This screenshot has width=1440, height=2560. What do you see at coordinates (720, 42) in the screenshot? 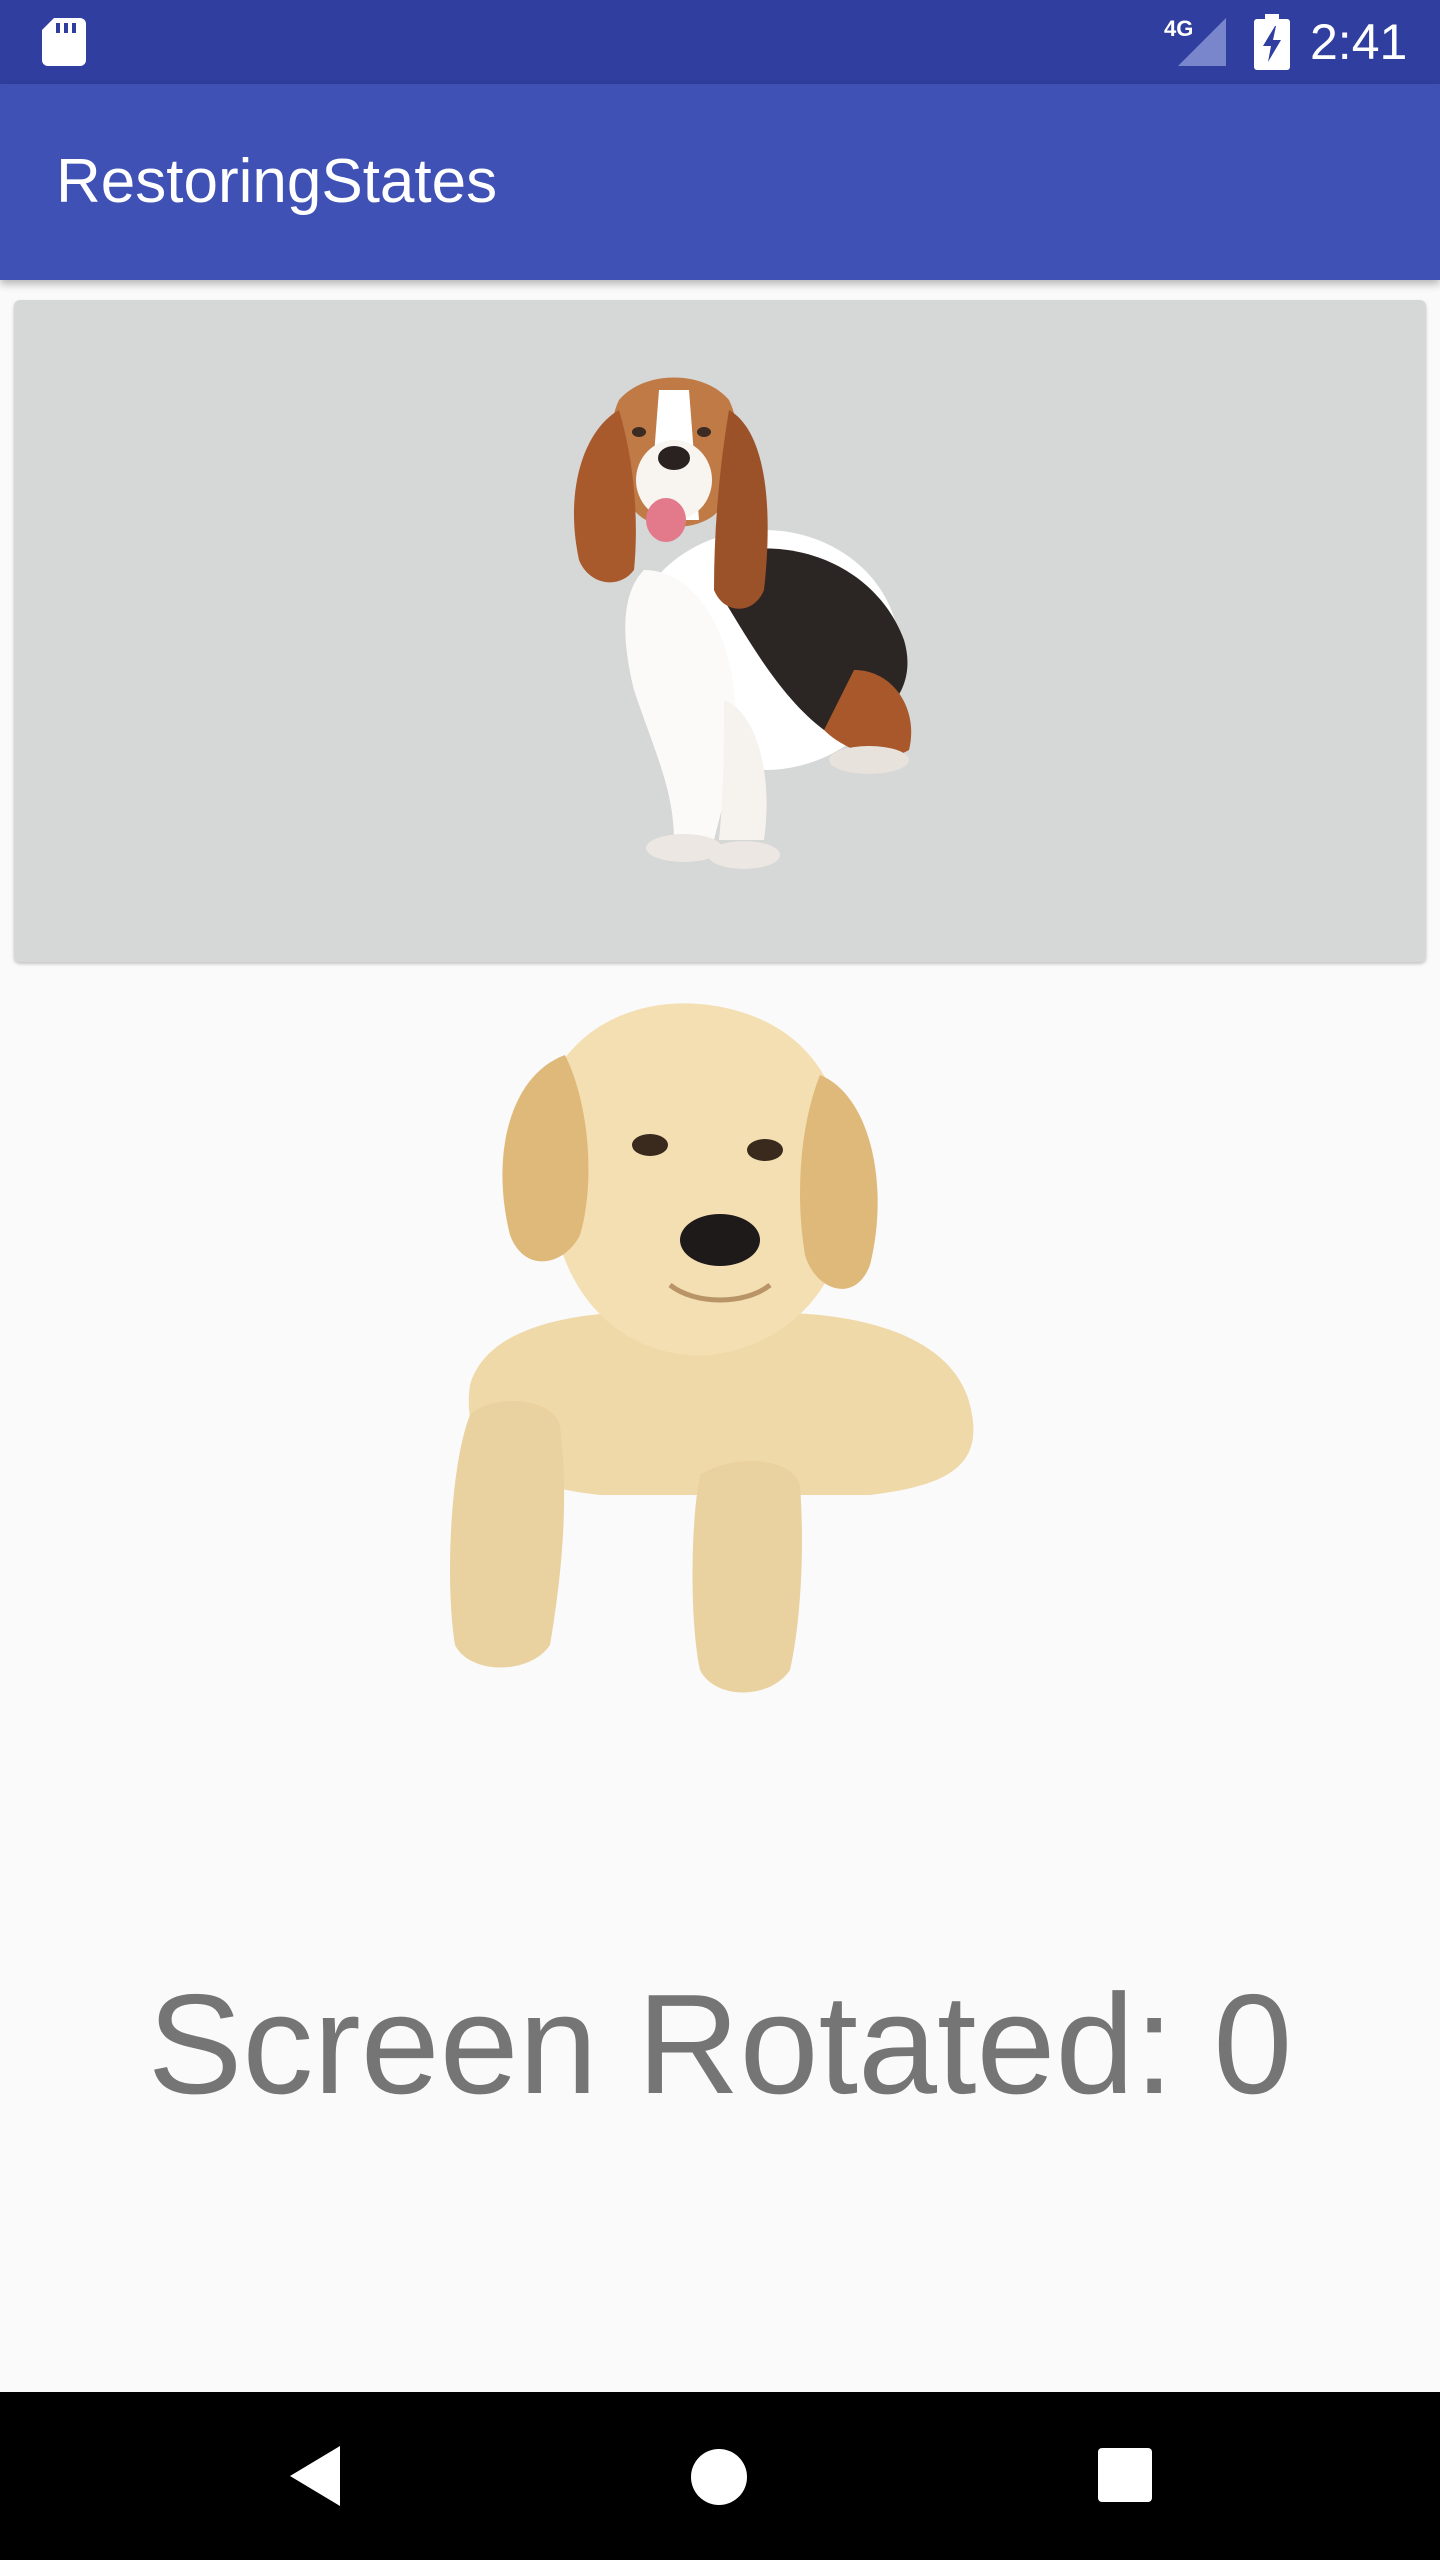
I see `status-bar: 4G 2:41` at bounding box center [720, 42].